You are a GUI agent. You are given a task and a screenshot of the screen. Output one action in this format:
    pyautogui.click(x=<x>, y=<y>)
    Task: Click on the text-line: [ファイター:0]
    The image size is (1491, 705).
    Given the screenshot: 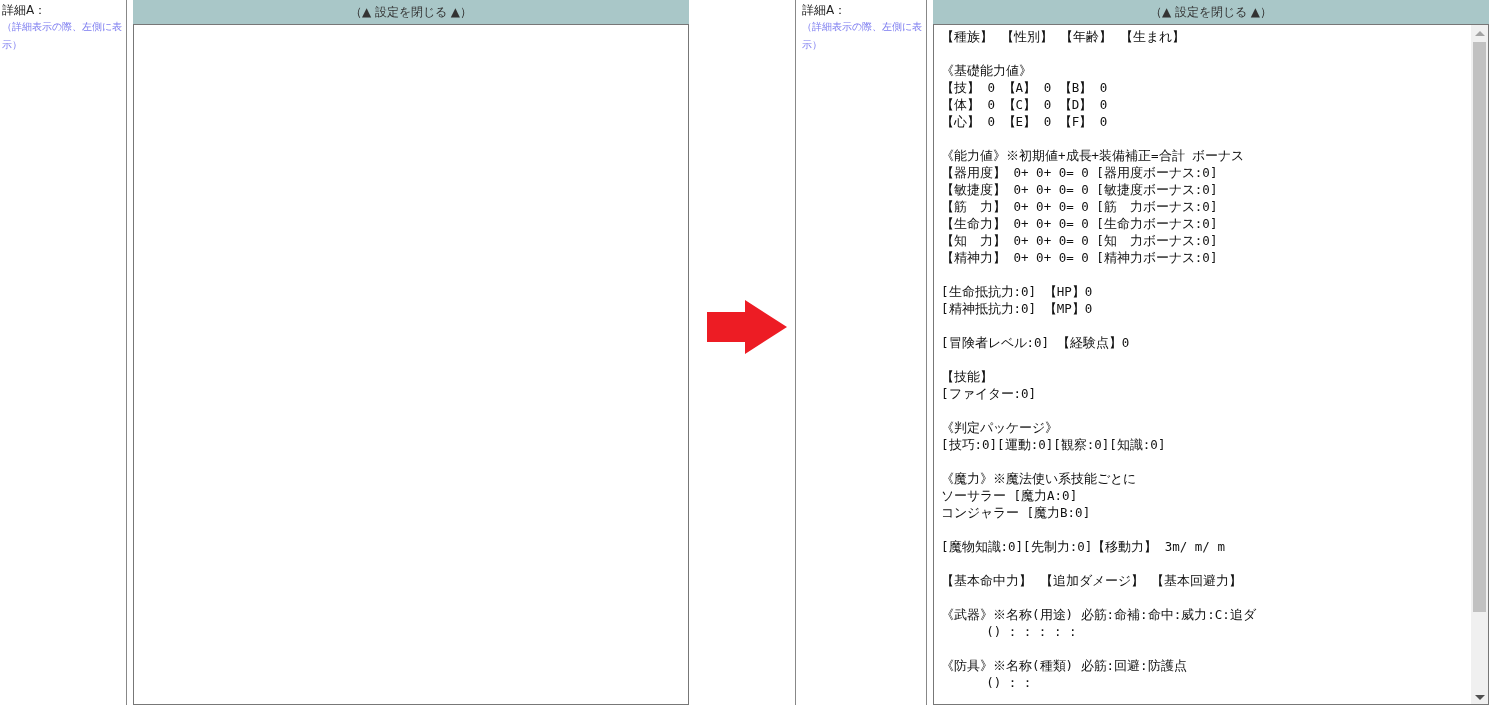 What is the action you would take?
    pyautogui.click(x=989, y=393)
    